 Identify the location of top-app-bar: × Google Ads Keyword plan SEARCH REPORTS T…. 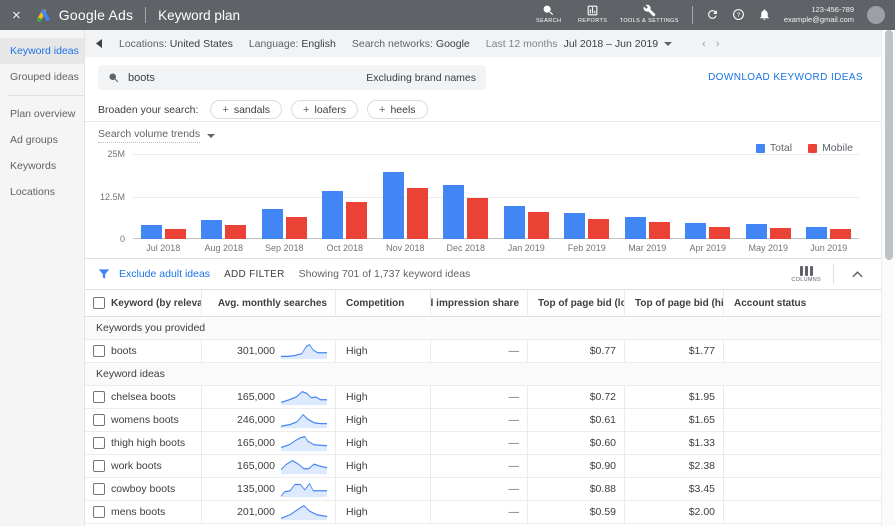
(447, 15).